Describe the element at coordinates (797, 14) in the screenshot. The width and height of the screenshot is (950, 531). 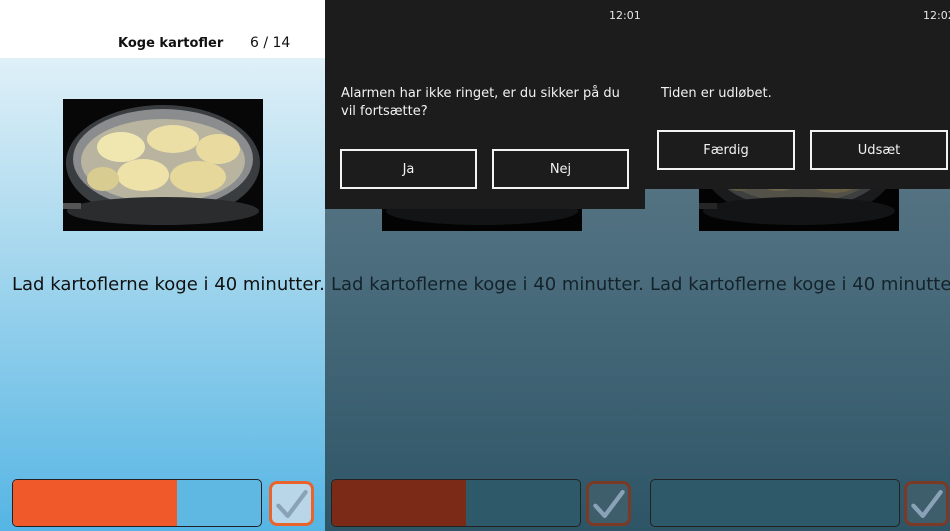
I see `status-bar: 12:02` at that location.